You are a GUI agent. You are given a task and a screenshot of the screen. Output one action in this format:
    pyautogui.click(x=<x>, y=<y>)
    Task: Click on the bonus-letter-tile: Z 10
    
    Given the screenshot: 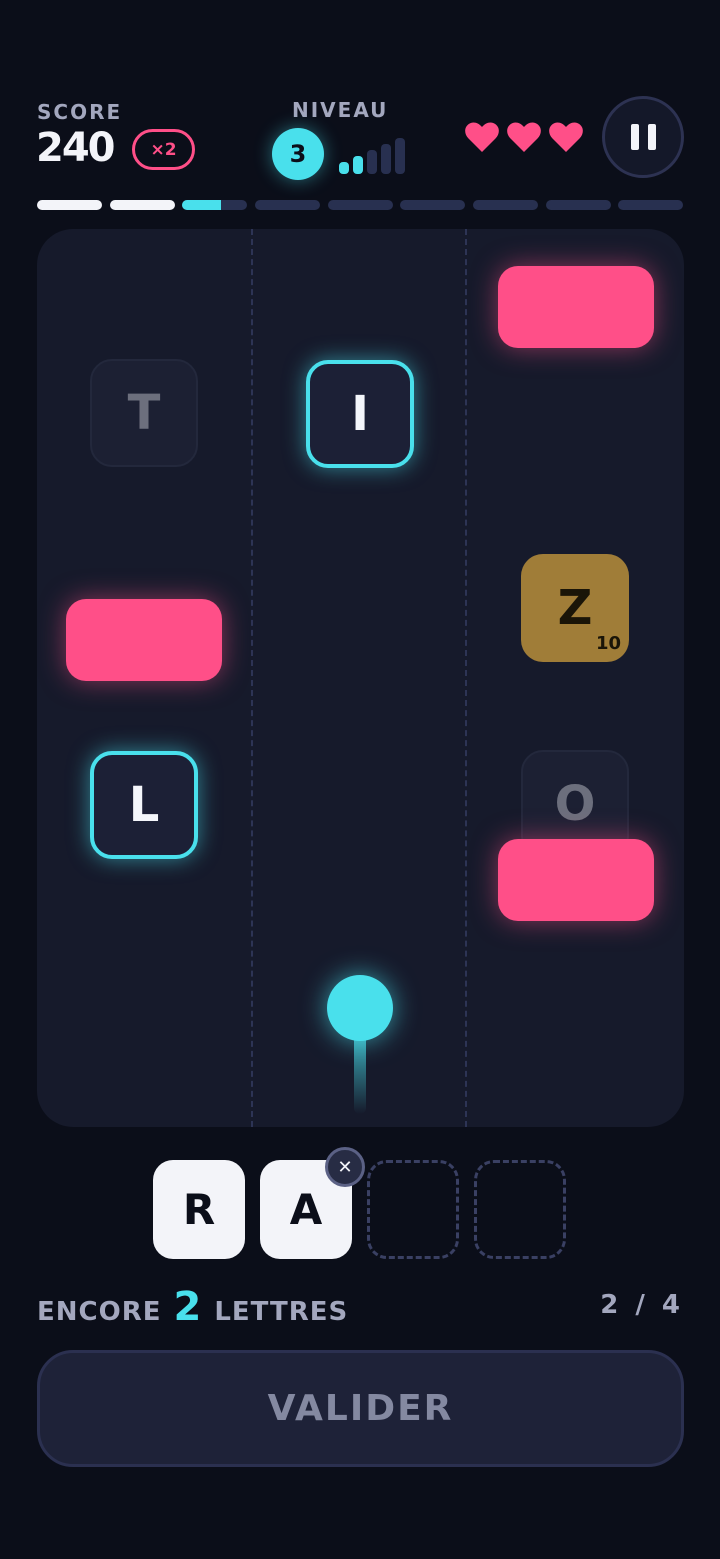 What is the action you would take?
    pyautogui.click(x=575, y=608)
    